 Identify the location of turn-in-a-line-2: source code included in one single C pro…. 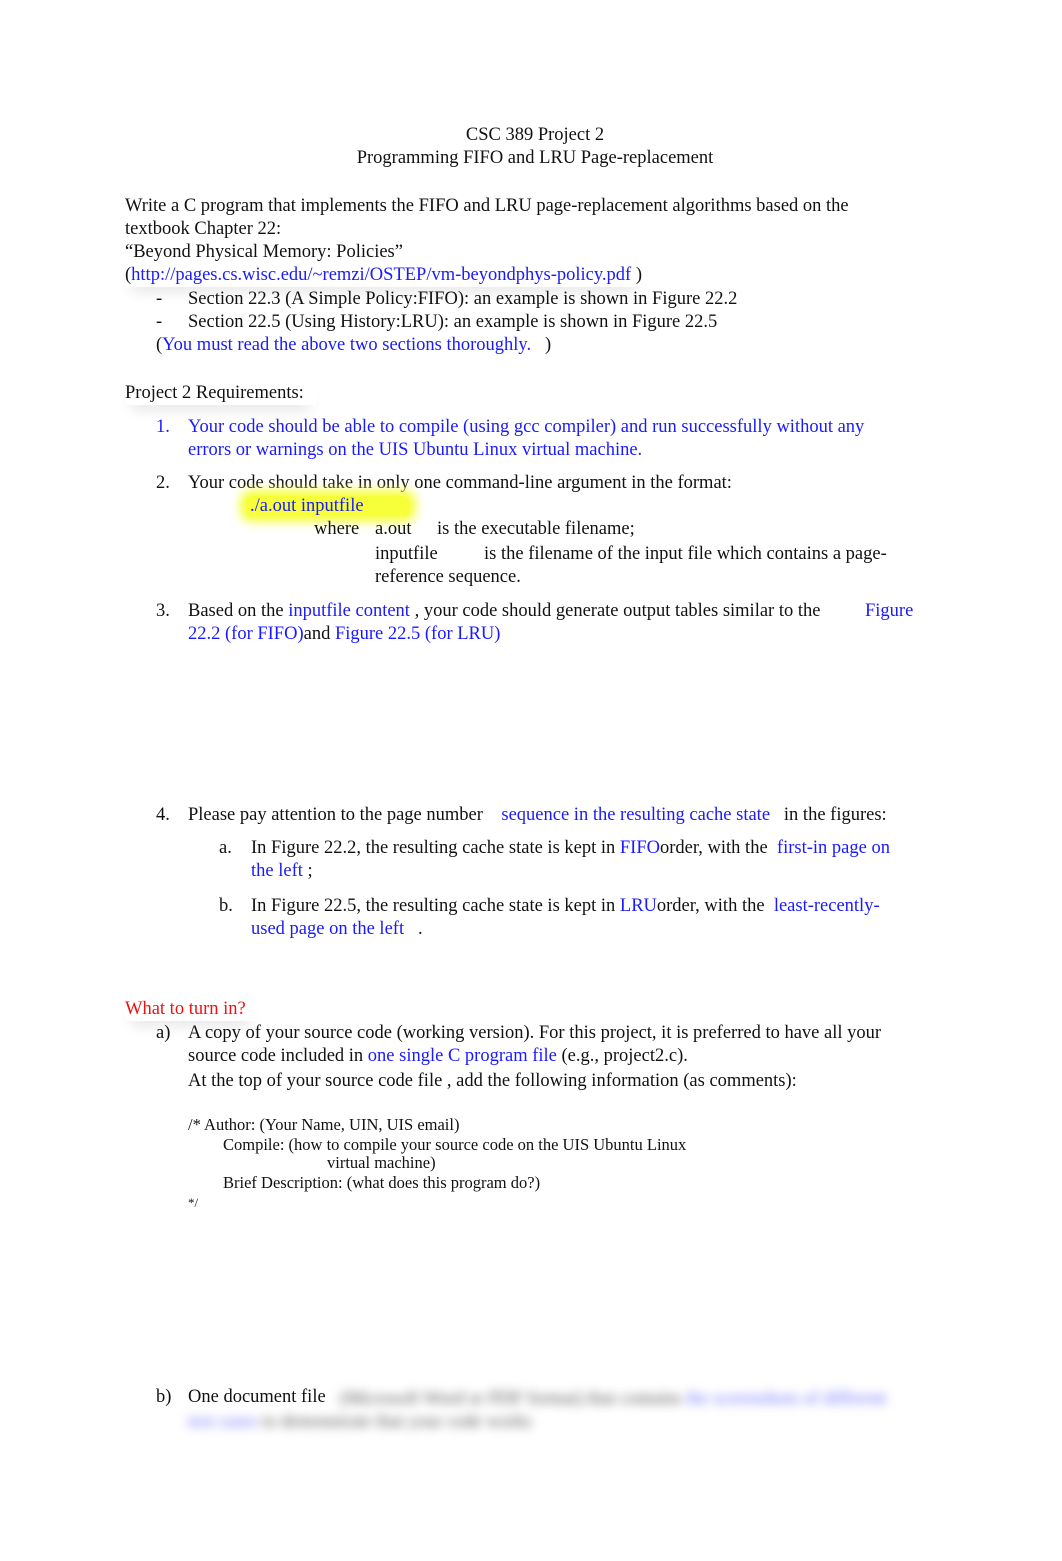
(438, 1056).